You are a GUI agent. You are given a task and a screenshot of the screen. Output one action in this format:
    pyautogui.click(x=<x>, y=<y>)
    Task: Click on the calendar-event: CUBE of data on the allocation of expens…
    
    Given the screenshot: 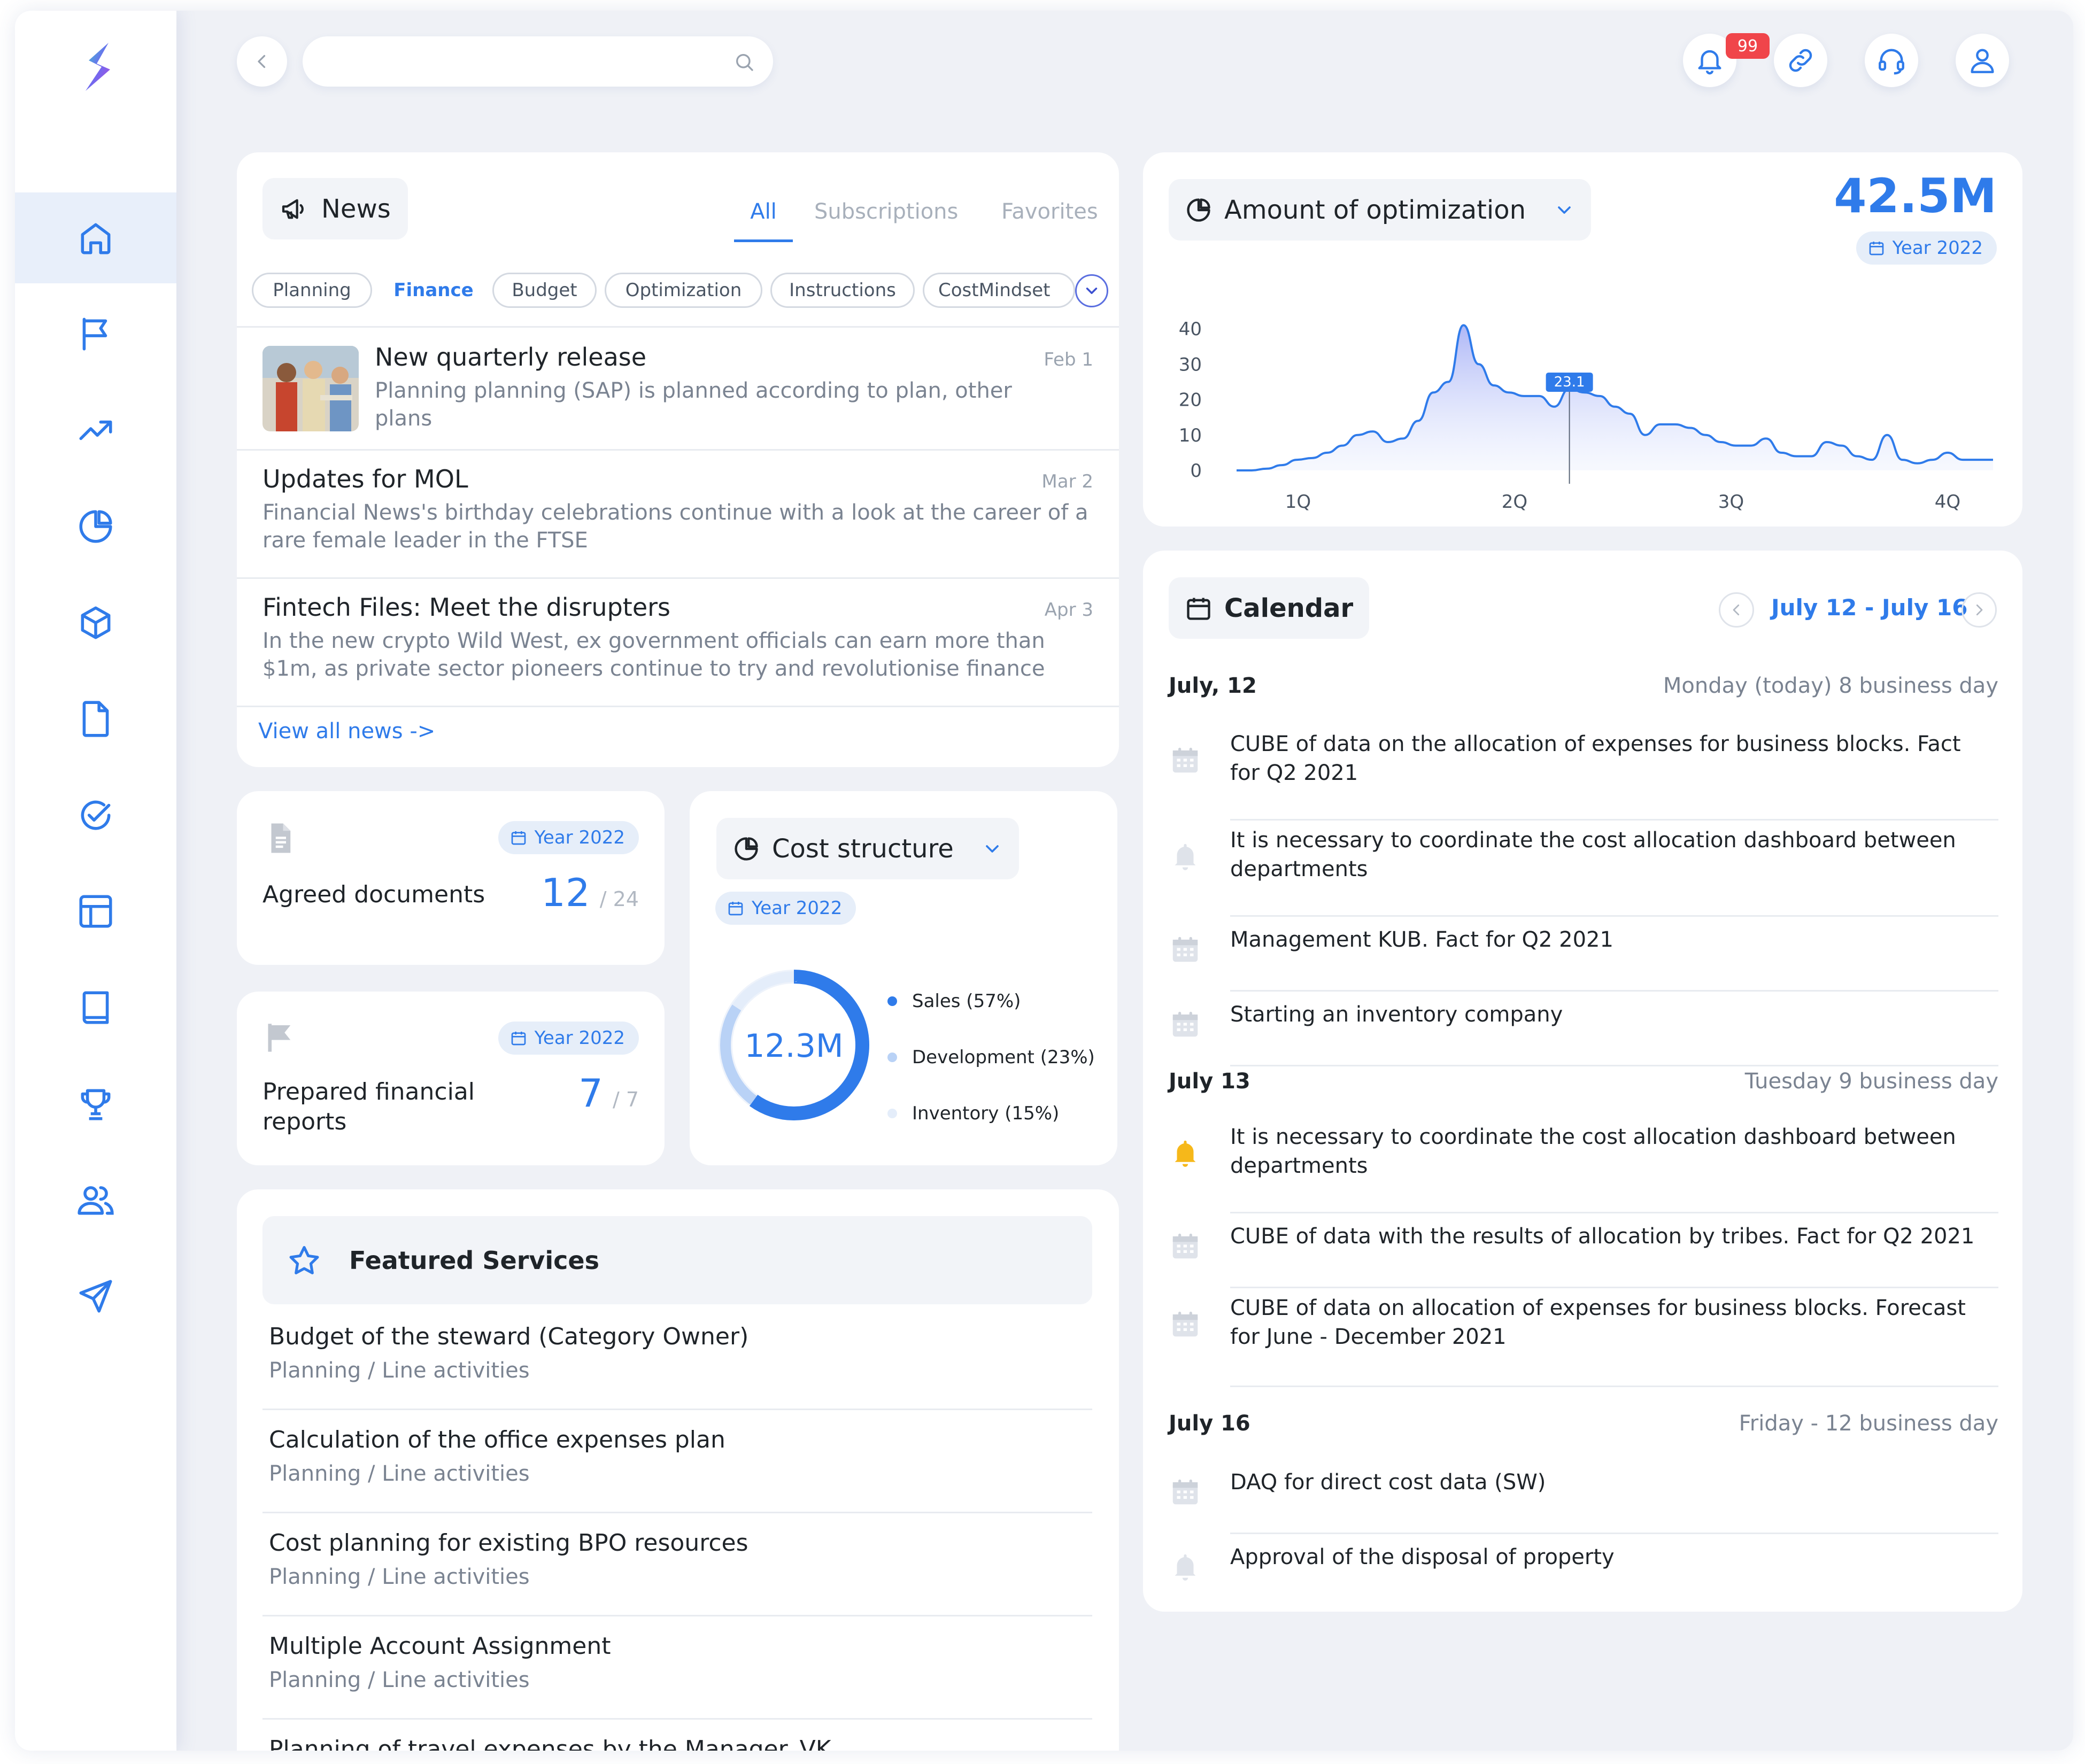 What is the action you would take?
    pyautogui.click(x=1583, y=772)
    